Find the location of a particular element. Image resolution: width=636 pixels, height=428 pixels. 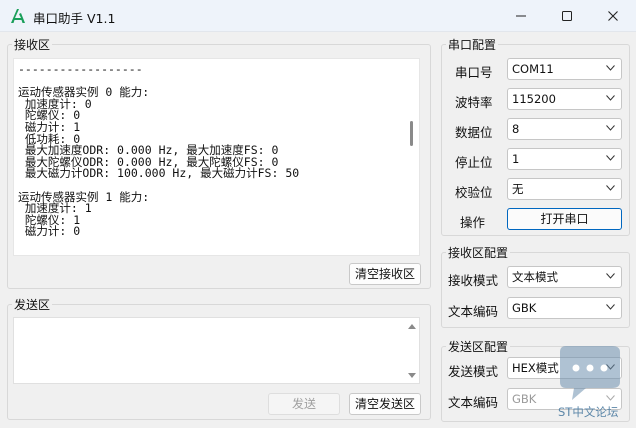

maximize-icon is located at coordinates (567, 16).